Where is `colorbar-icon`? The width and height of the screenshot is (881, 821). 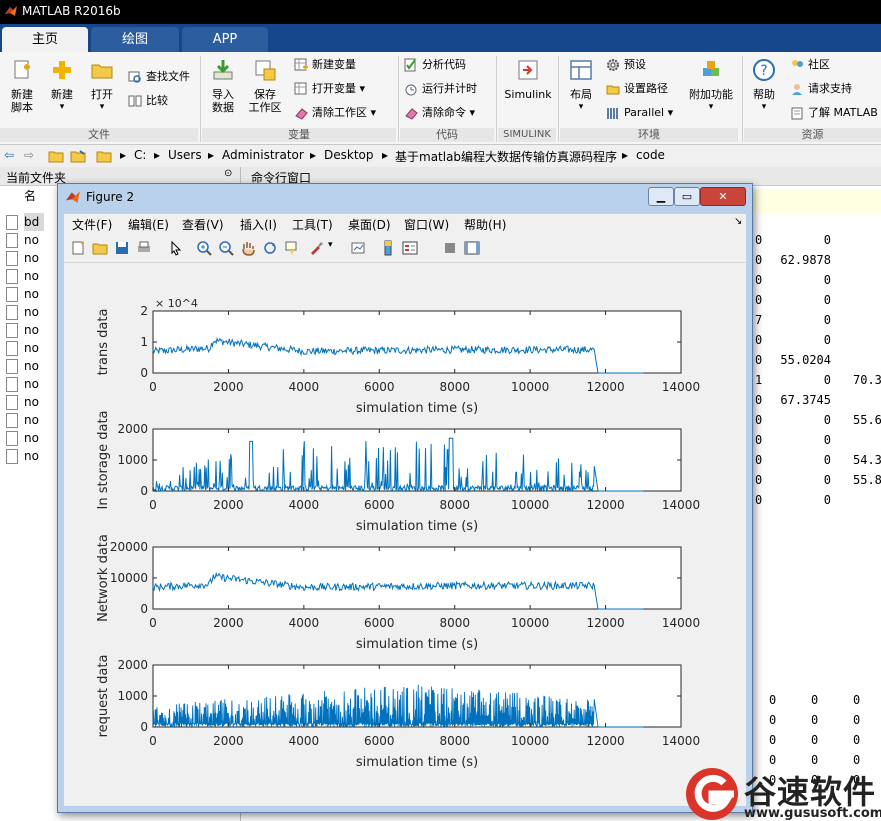
colorbar-icon is located at coordinates (388, 248).